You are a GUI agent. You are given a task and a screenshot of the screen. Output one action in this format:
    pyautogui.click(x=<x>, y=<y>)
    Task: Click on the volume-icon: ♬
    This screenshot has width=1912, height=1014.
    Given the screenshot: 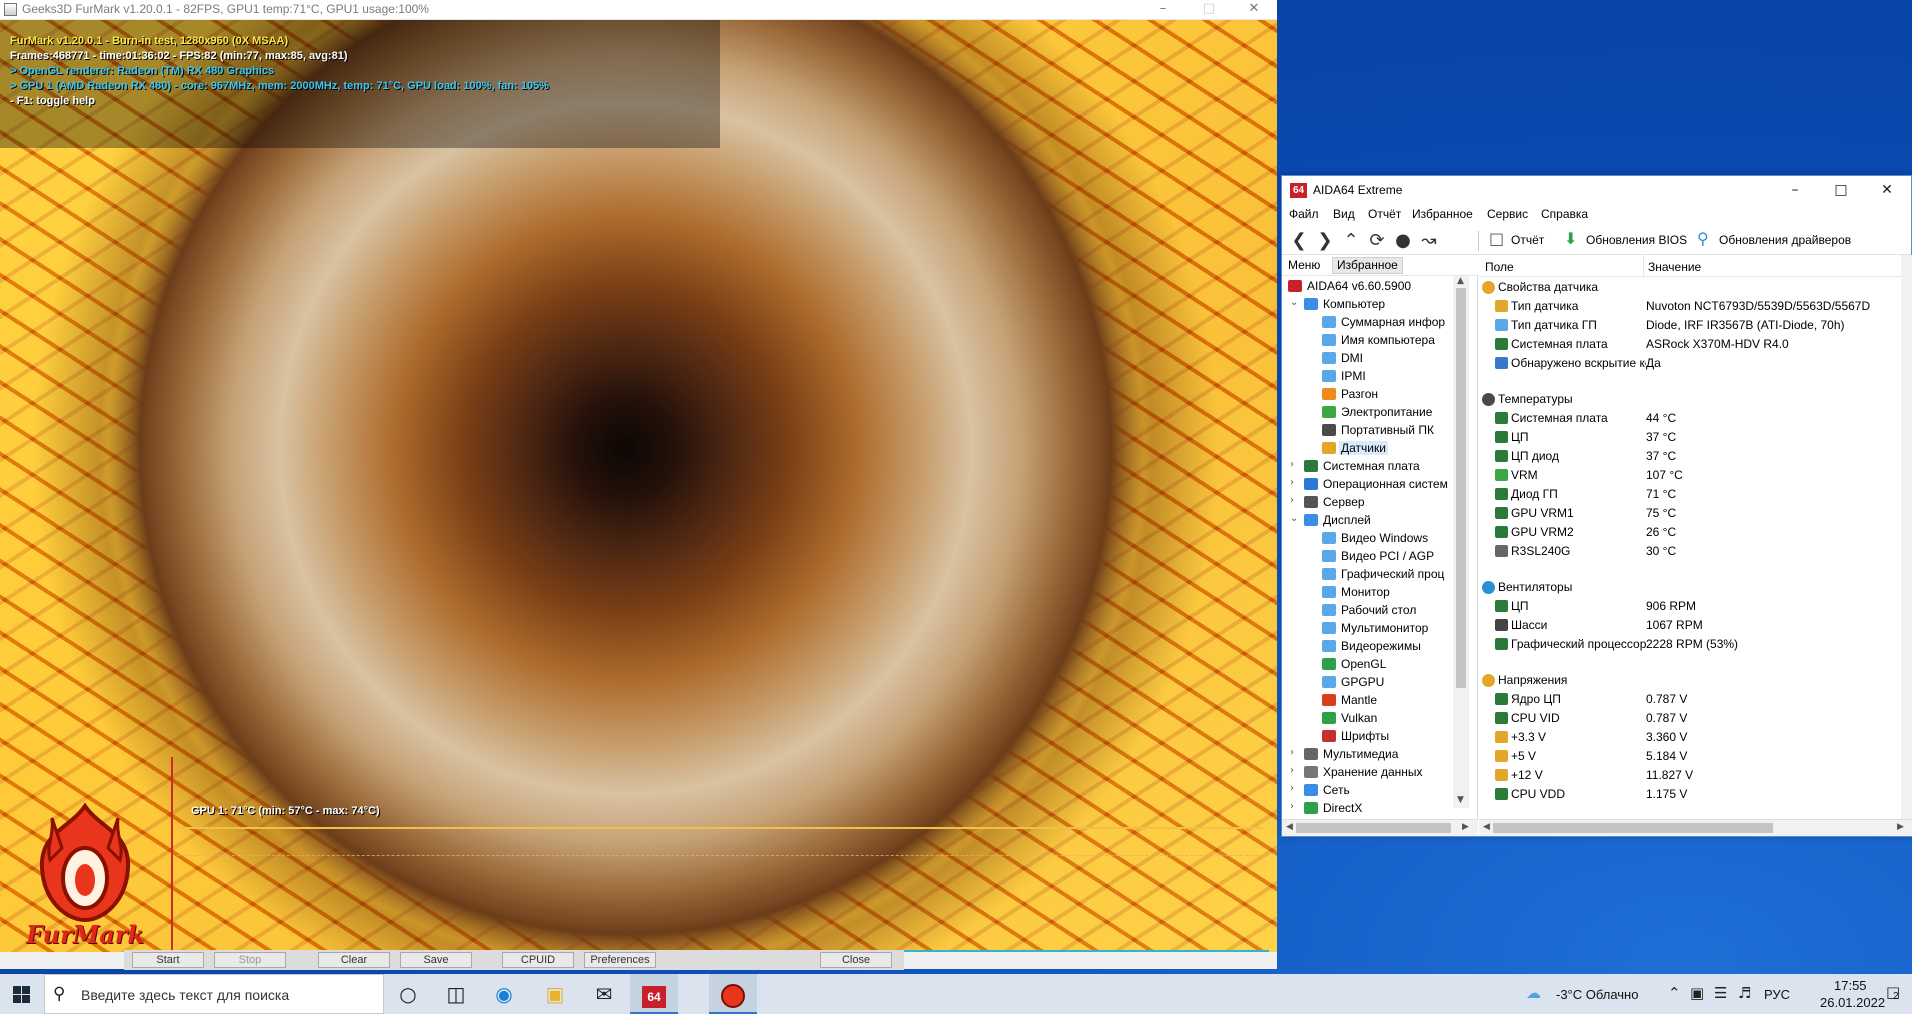 What is the action you would take?
    pyautogui.click(x=1744, y=993)
    